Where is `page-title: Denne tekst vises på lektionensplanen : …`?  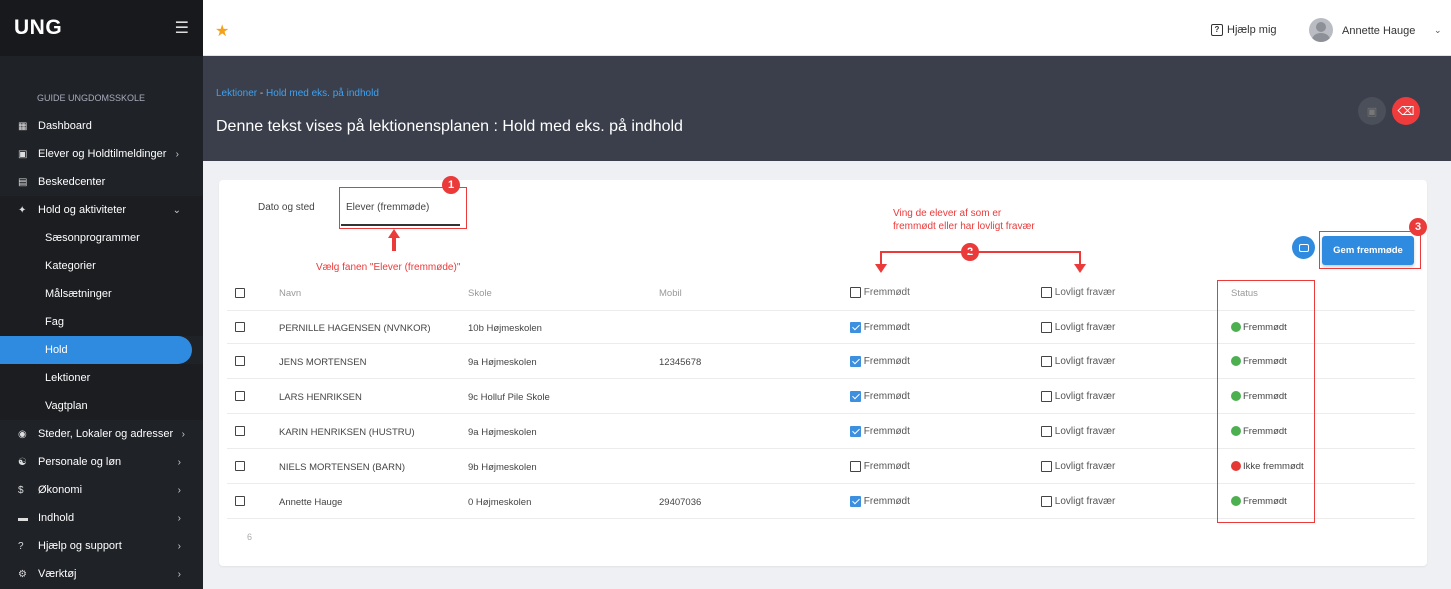
page-title: Denne tekst vises på lektionensplanen : … is located at coordinates (449, 126).